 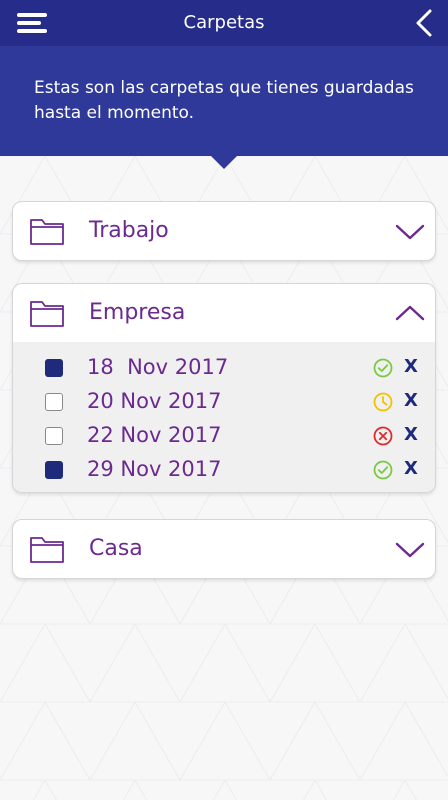 I want to click on folder-card-trabajo: Trabajo, so click(x=224, y=231).